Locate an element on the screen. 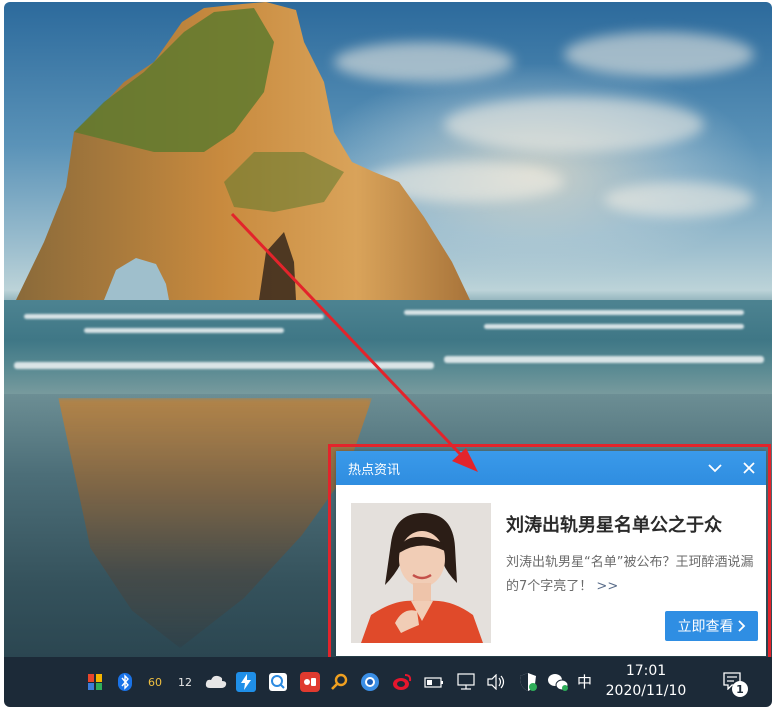 This screenshot has height=710, width=776. cloud-icon is located at coordinates (216, 682).